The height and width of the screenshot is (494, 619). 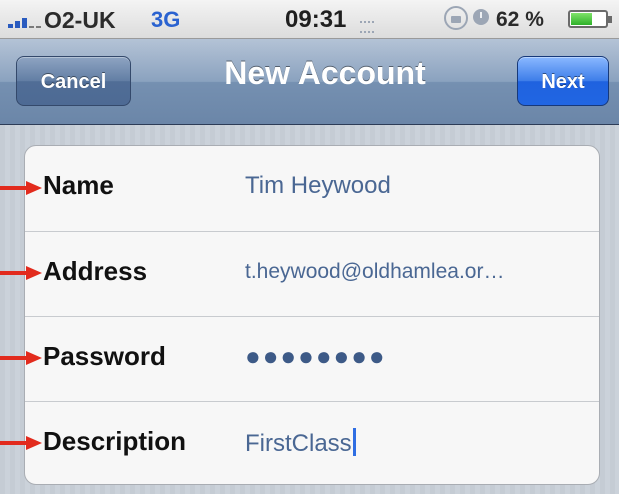 I want to click on network-type: 3G, so click(x=166, y=19).